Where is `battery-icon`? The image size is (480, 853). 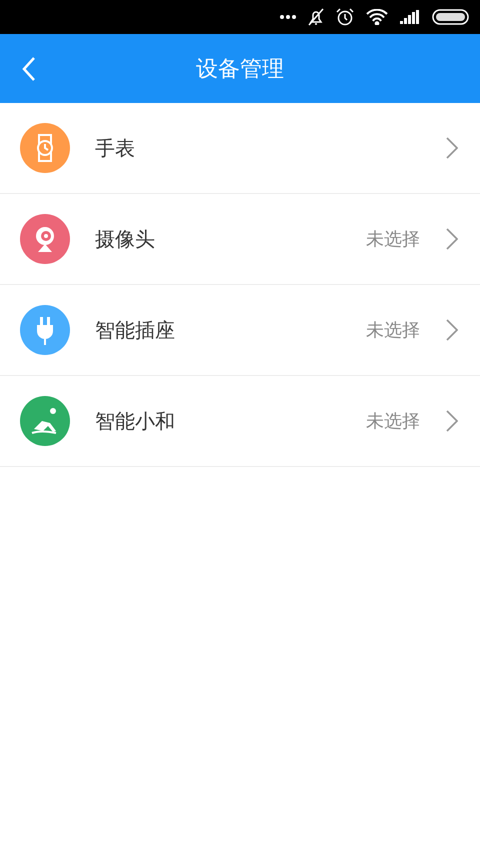 battery-icon is located at coordinates (451, 17).